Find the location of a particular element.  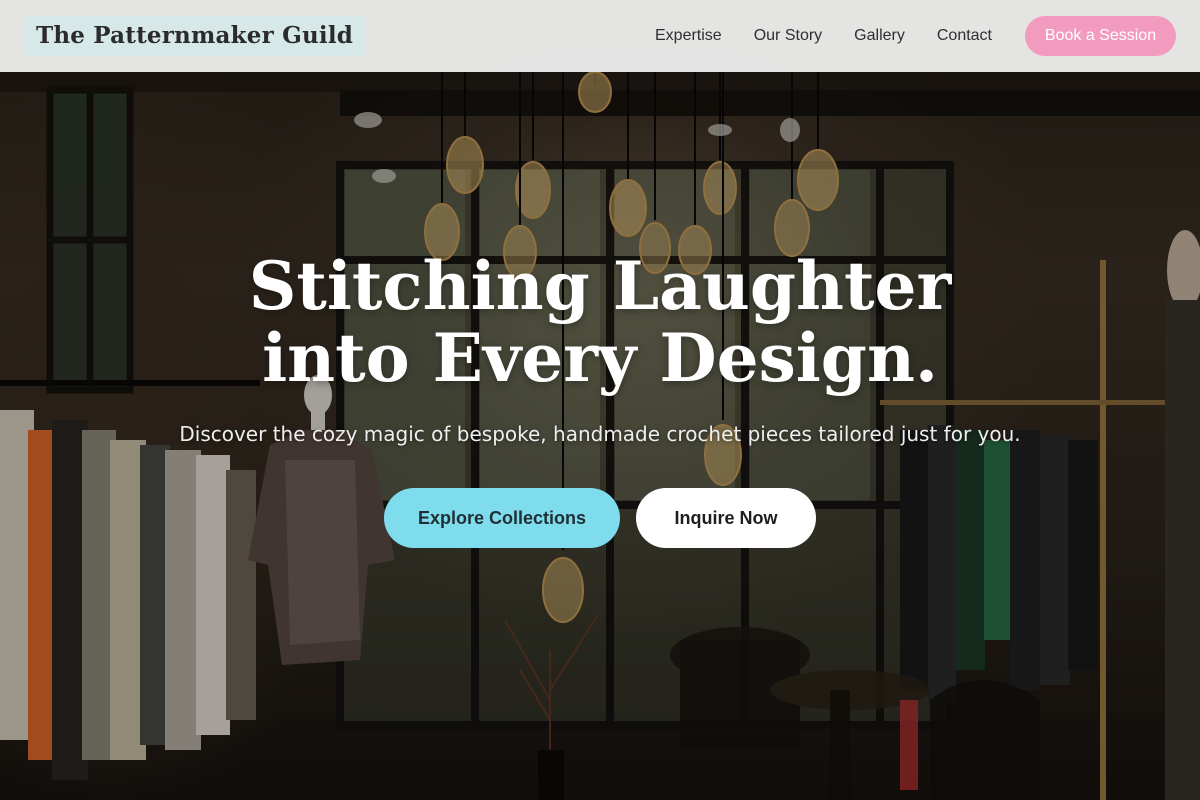

hero-headline: Stitching Laughter into Every Design. is located at coordinates (600, 322).